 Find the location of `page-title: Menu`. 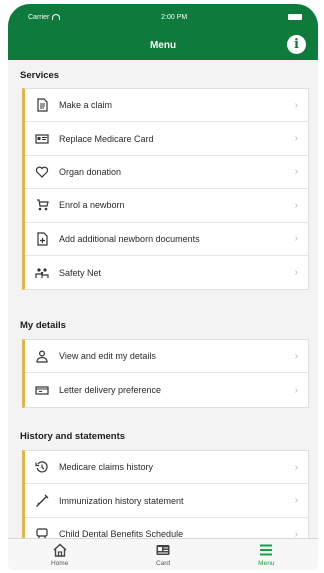

page-title: Menu is located at coordinates (163, 45).